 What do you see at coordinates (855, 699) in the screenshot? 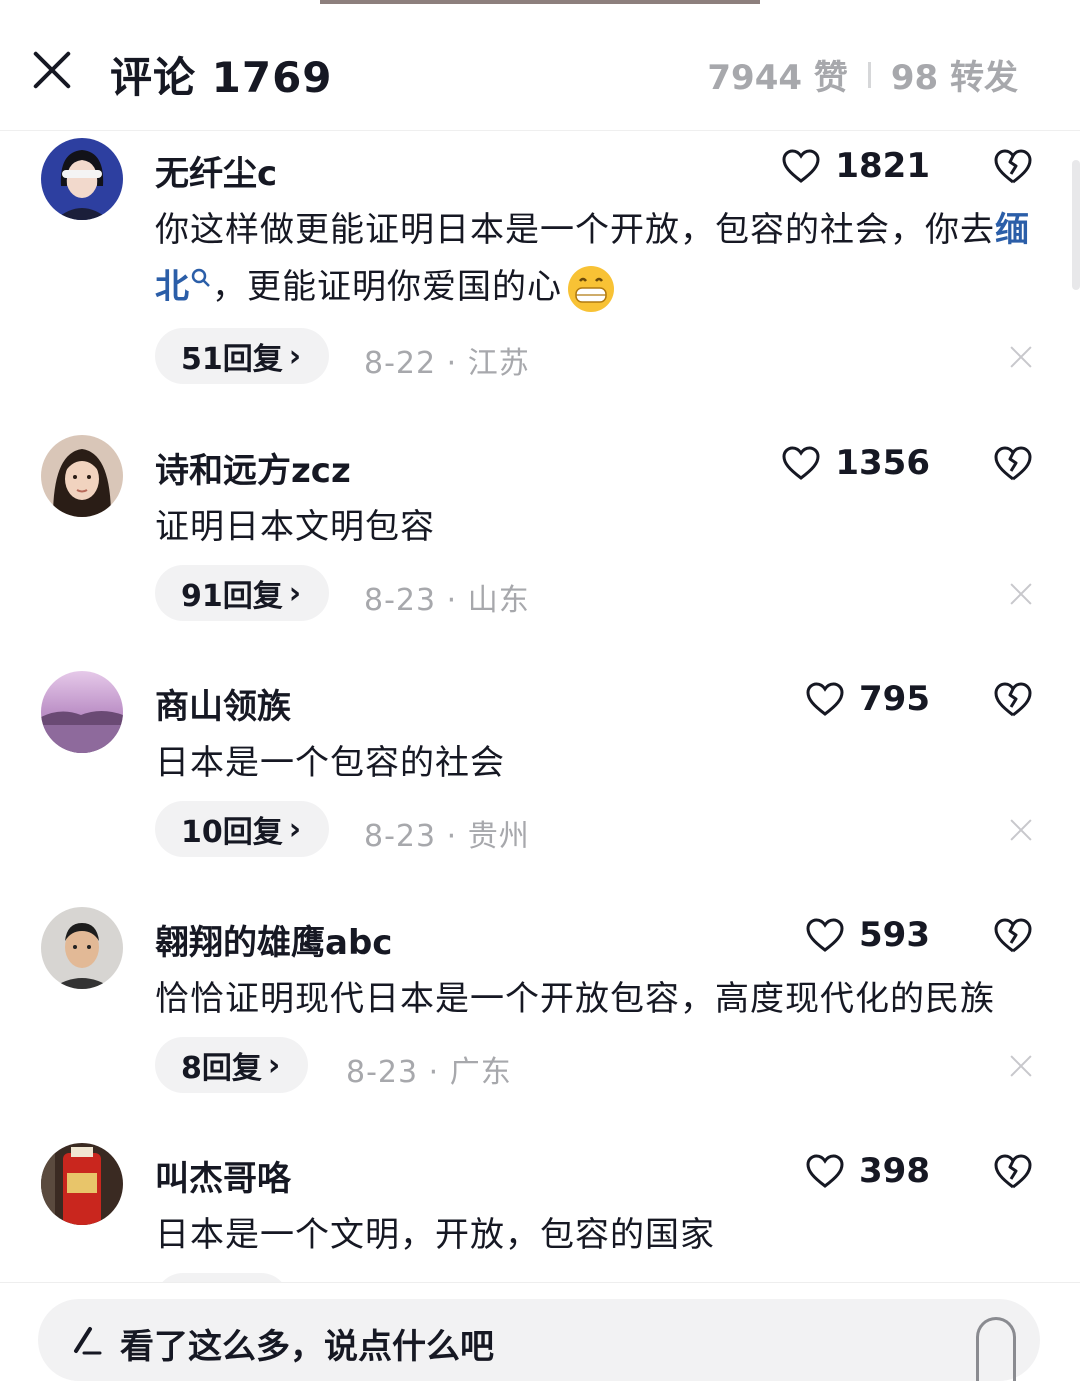
I see `like-button: 795` at bounding box center [855, 699].